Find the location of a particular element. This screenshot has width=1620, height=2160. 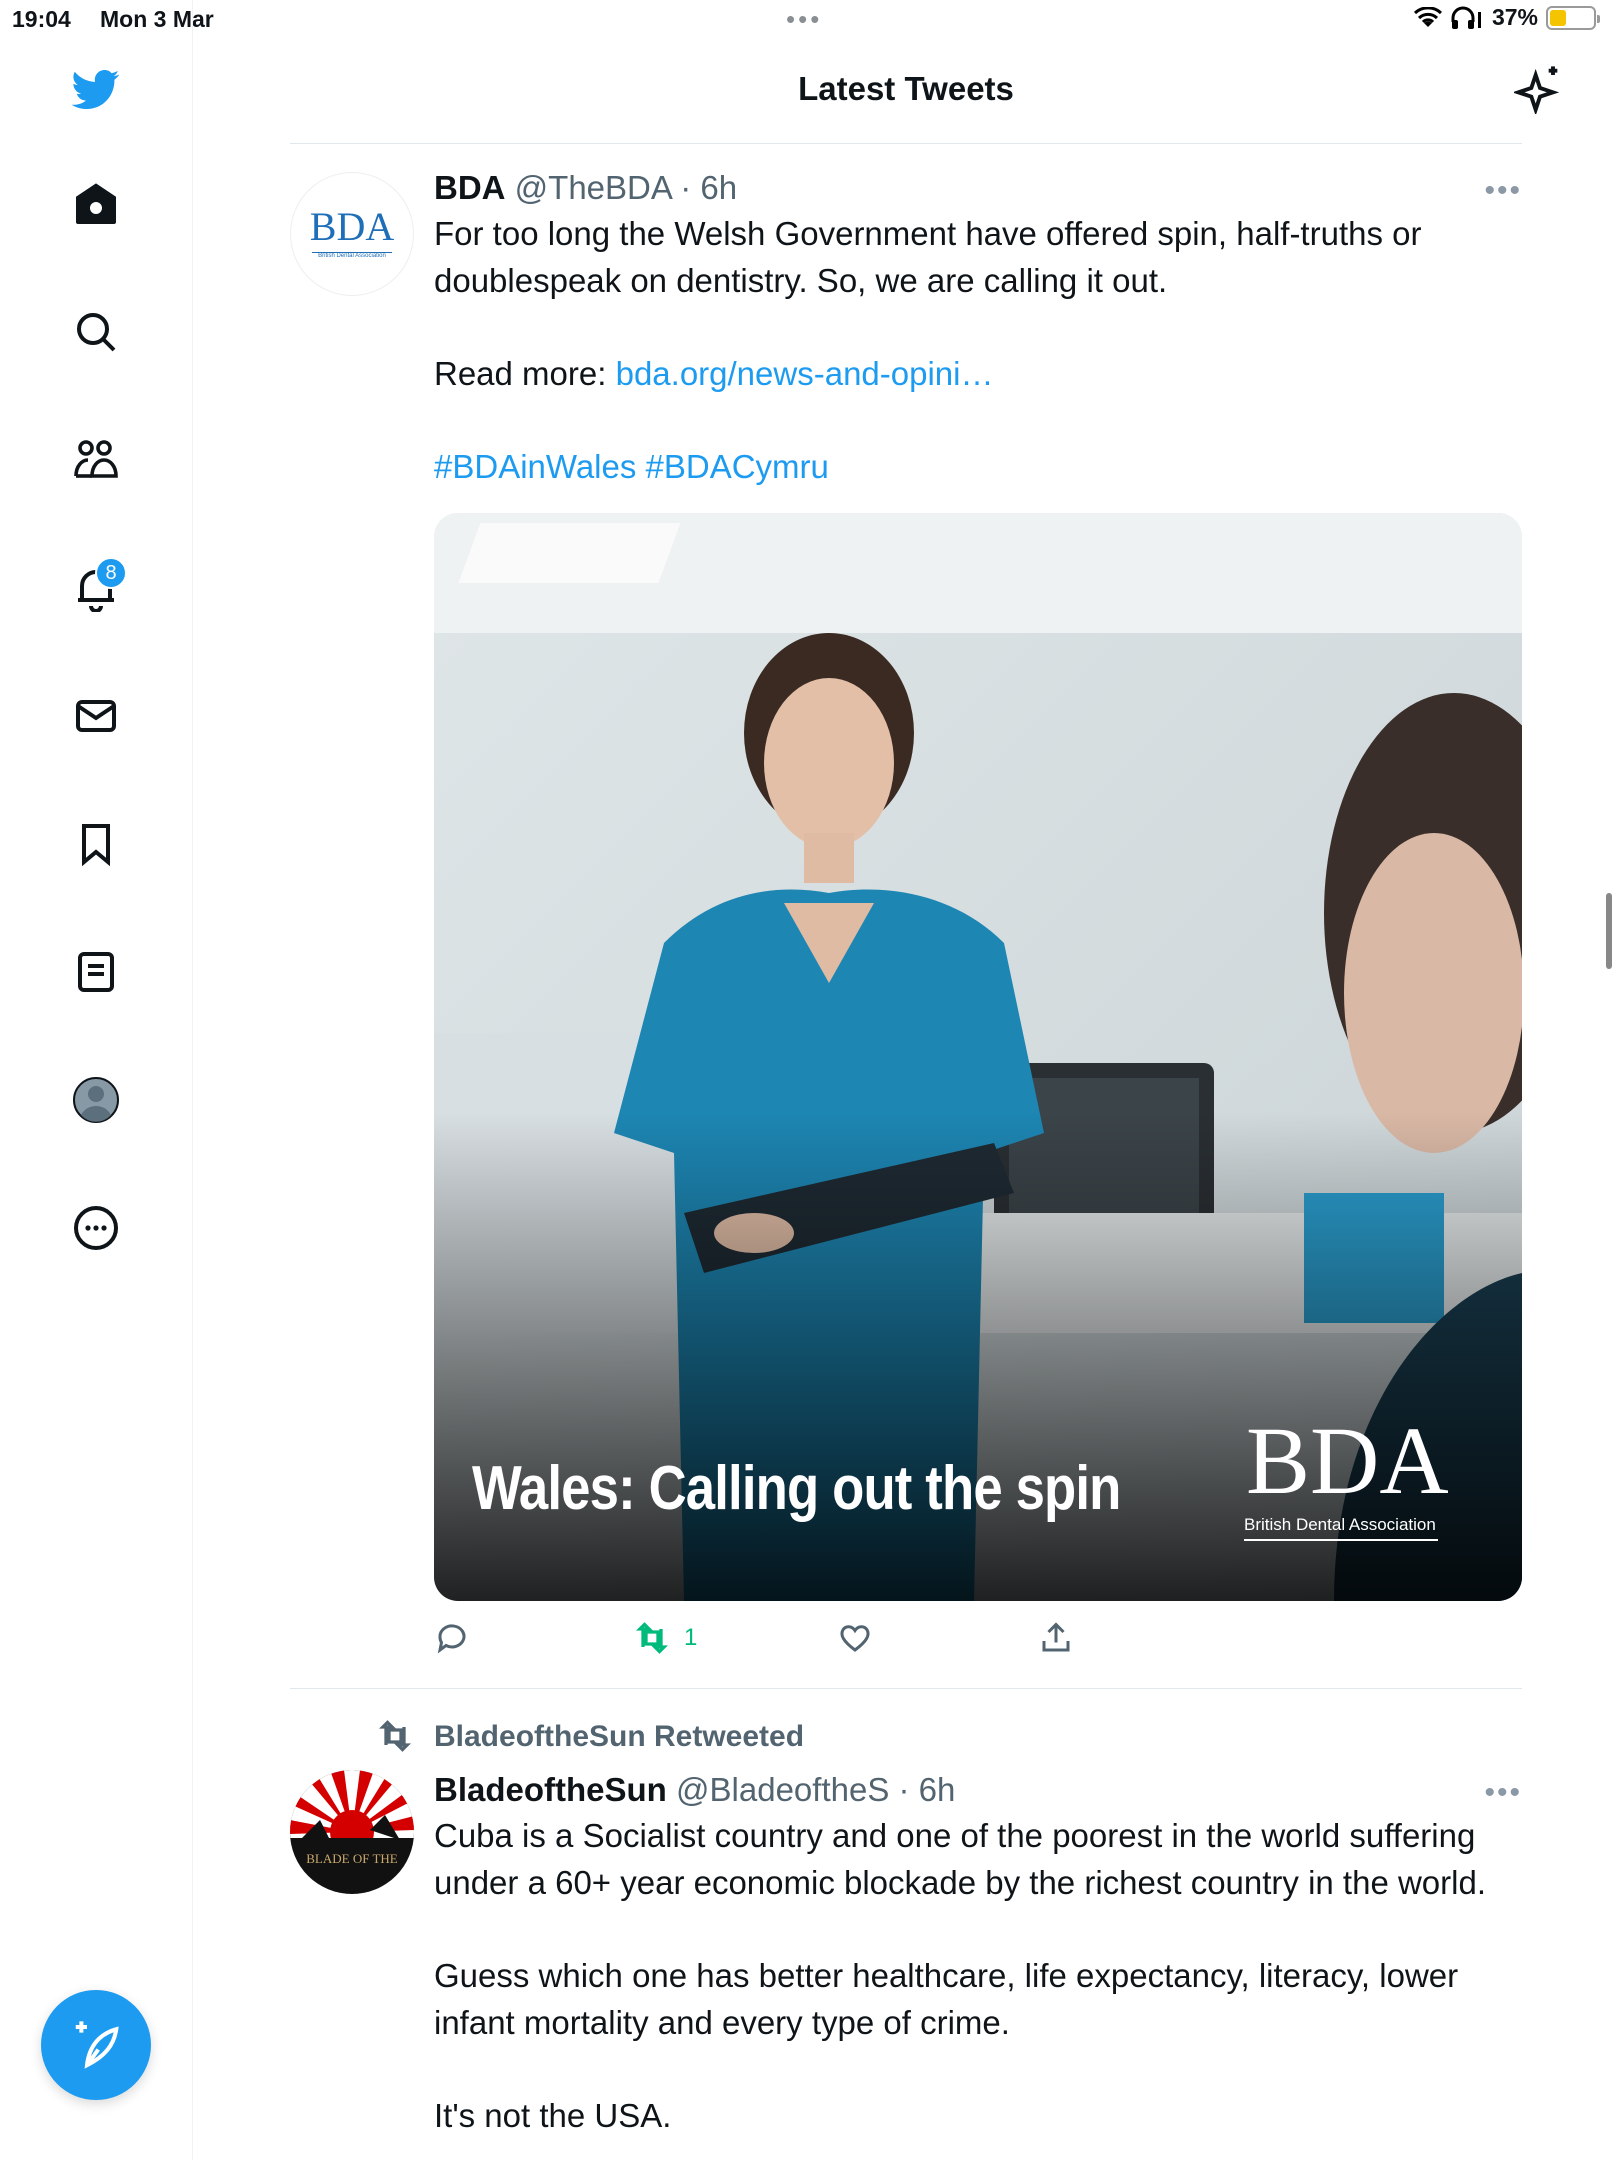

avatar-rising-sun-image is located at coordinates (352, 1832).